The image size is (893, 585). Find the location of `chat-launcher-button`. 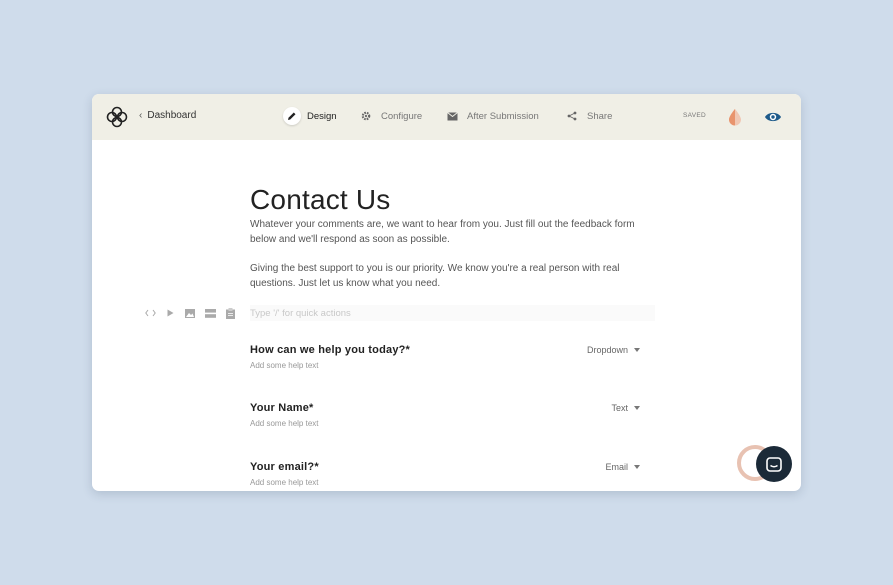

chat-launcher-button is located at coordinates (774, 464).